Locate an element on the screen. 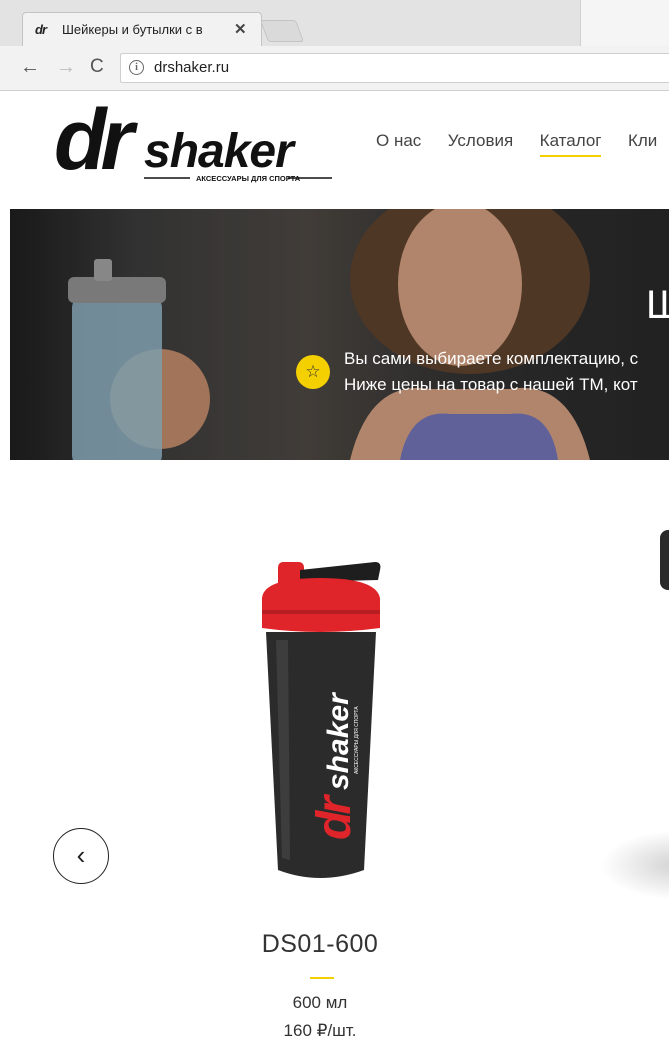 The image size is (669, 1059). product-divider is located at coordinates (322, 978).